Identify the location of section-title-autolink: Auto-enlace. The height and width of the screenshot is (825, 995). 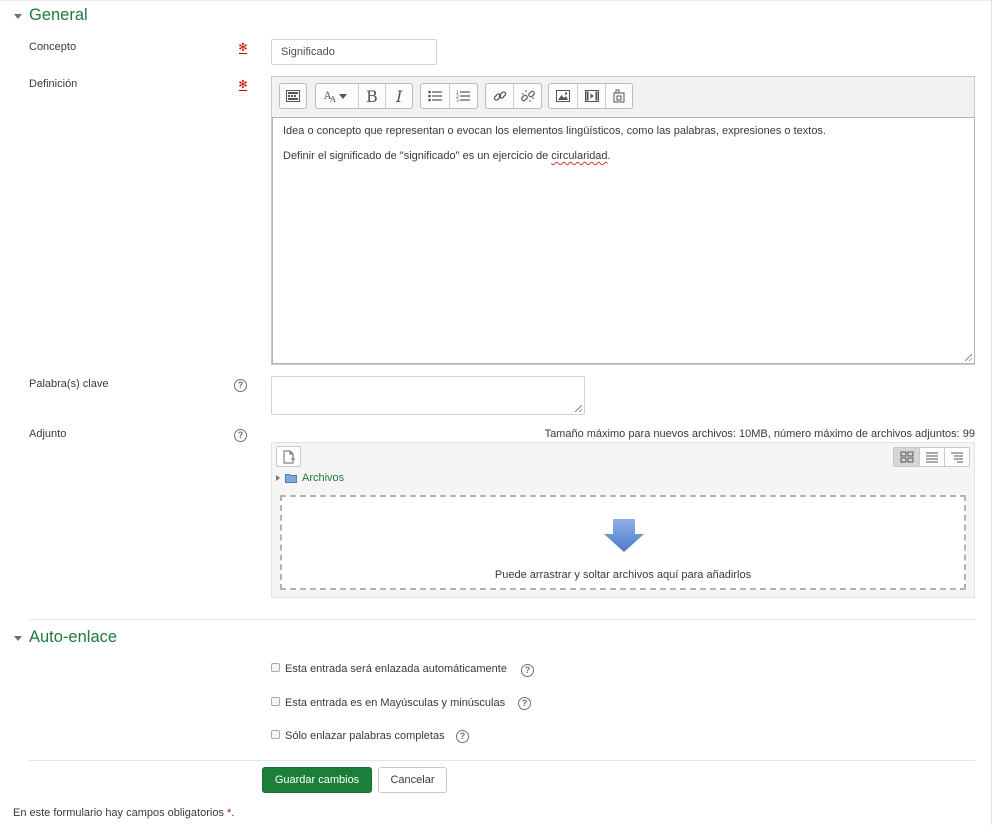
(73, 637).